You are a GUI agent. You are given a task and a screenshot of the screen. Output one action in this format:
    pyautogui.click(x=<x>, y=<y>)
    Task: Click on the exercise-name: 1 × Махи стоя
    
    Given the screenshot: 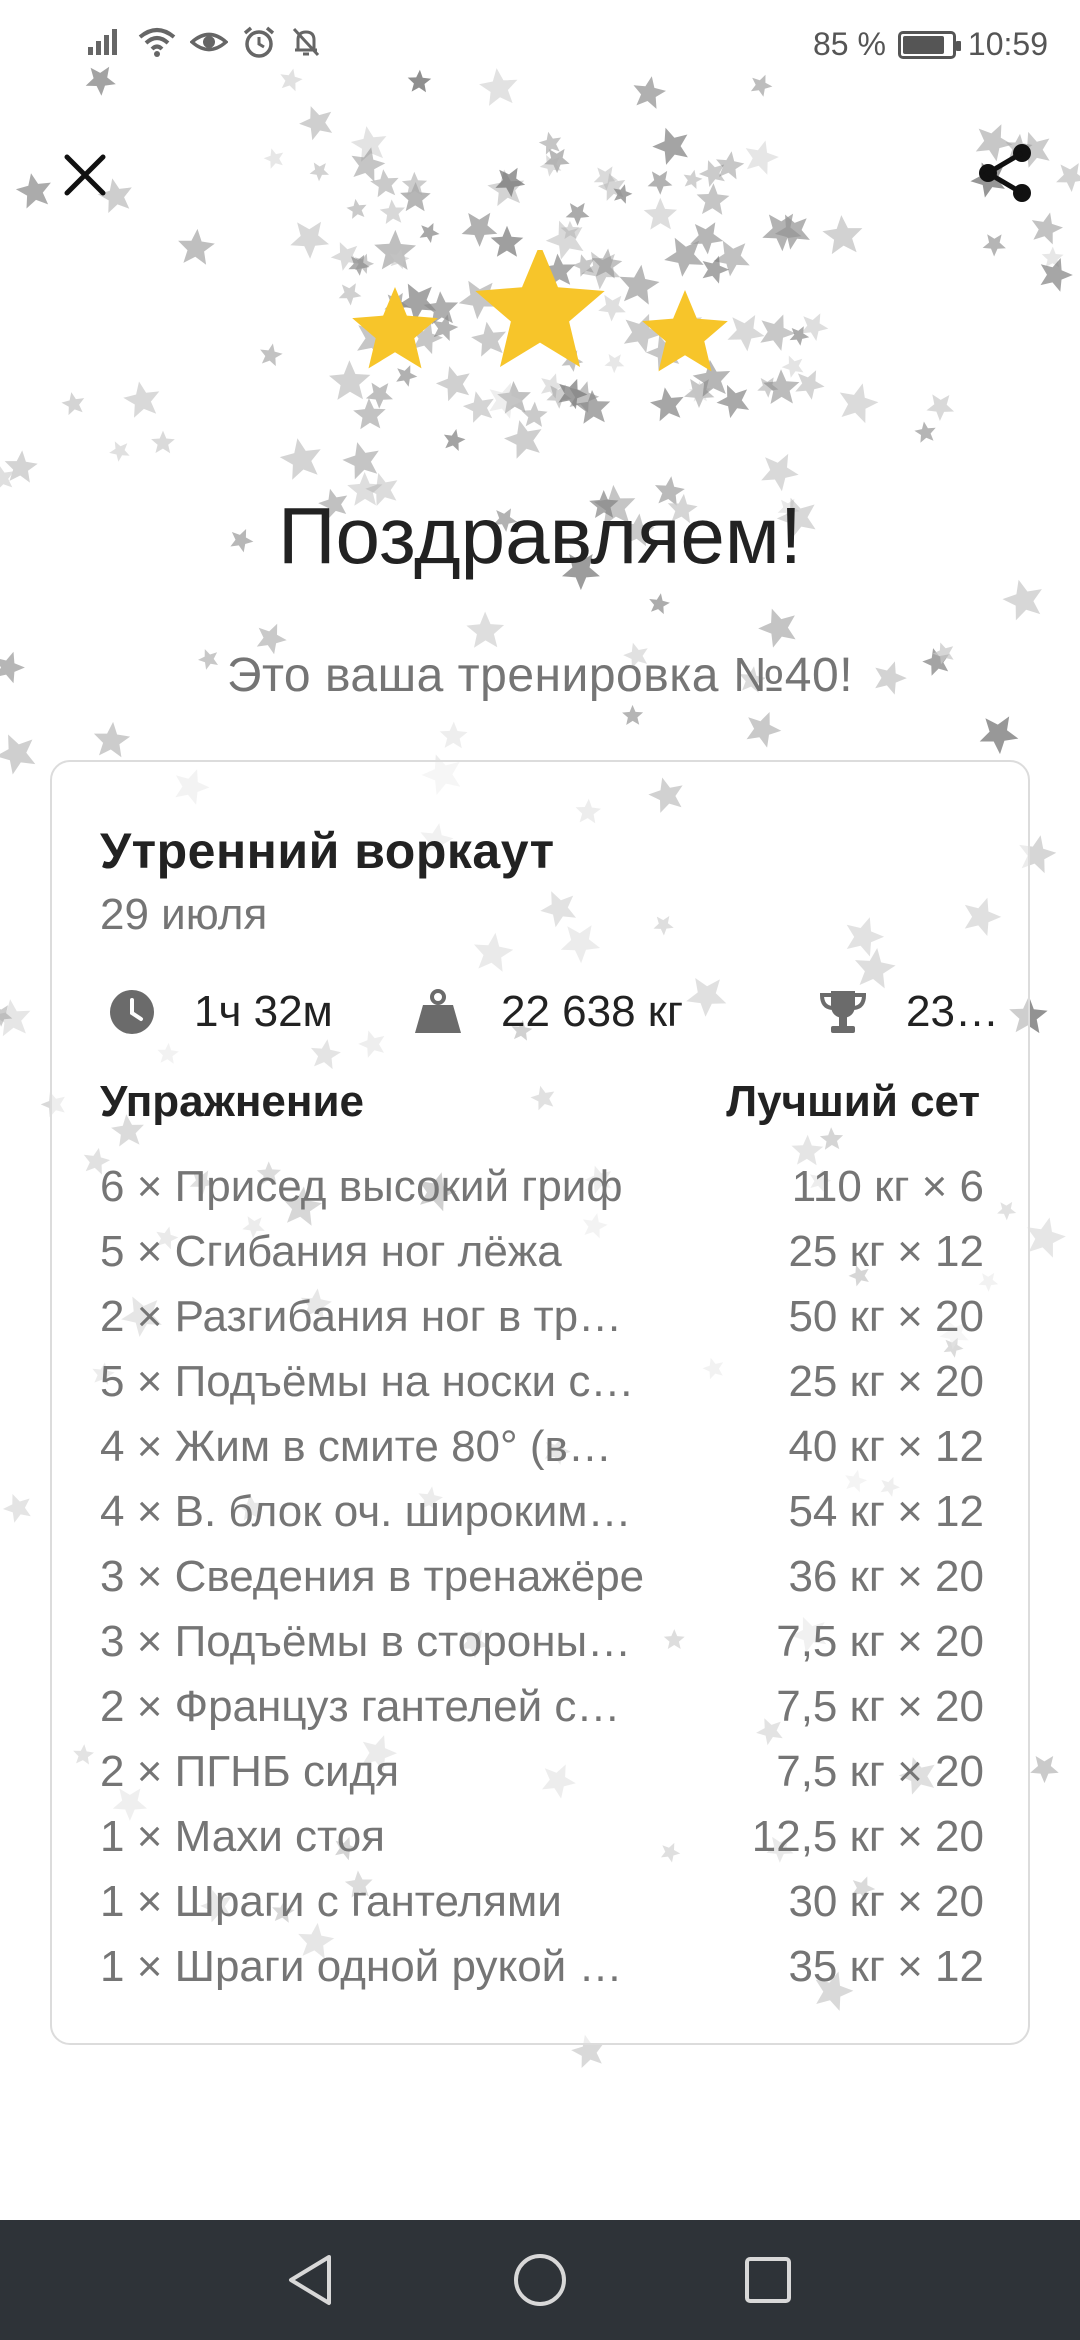 What is the action you would take?
    pyautogui.click(x=242, y=1836)
    